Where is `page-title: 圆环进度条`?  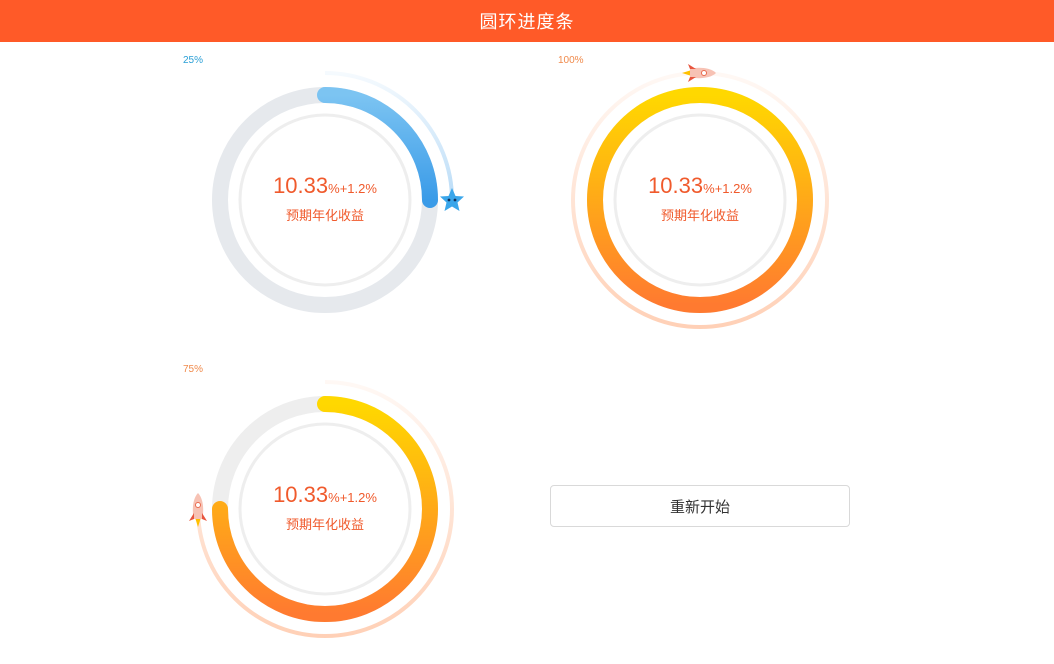
page-title: 圆环进度条 is located at coordinates (527, 22).